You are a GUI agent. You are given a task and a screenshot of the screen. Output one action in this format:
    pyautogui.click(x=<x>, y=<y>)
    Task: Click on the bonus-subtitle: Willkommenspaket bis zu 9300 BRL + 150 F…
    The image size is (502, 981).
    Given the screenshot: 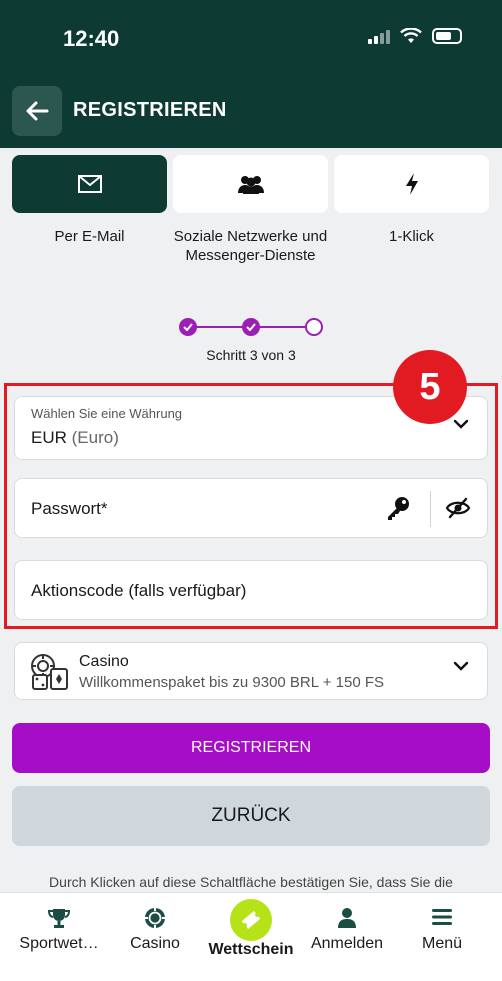 What is the action you would take?
    pyautogui.click(x=232, y=682)
    